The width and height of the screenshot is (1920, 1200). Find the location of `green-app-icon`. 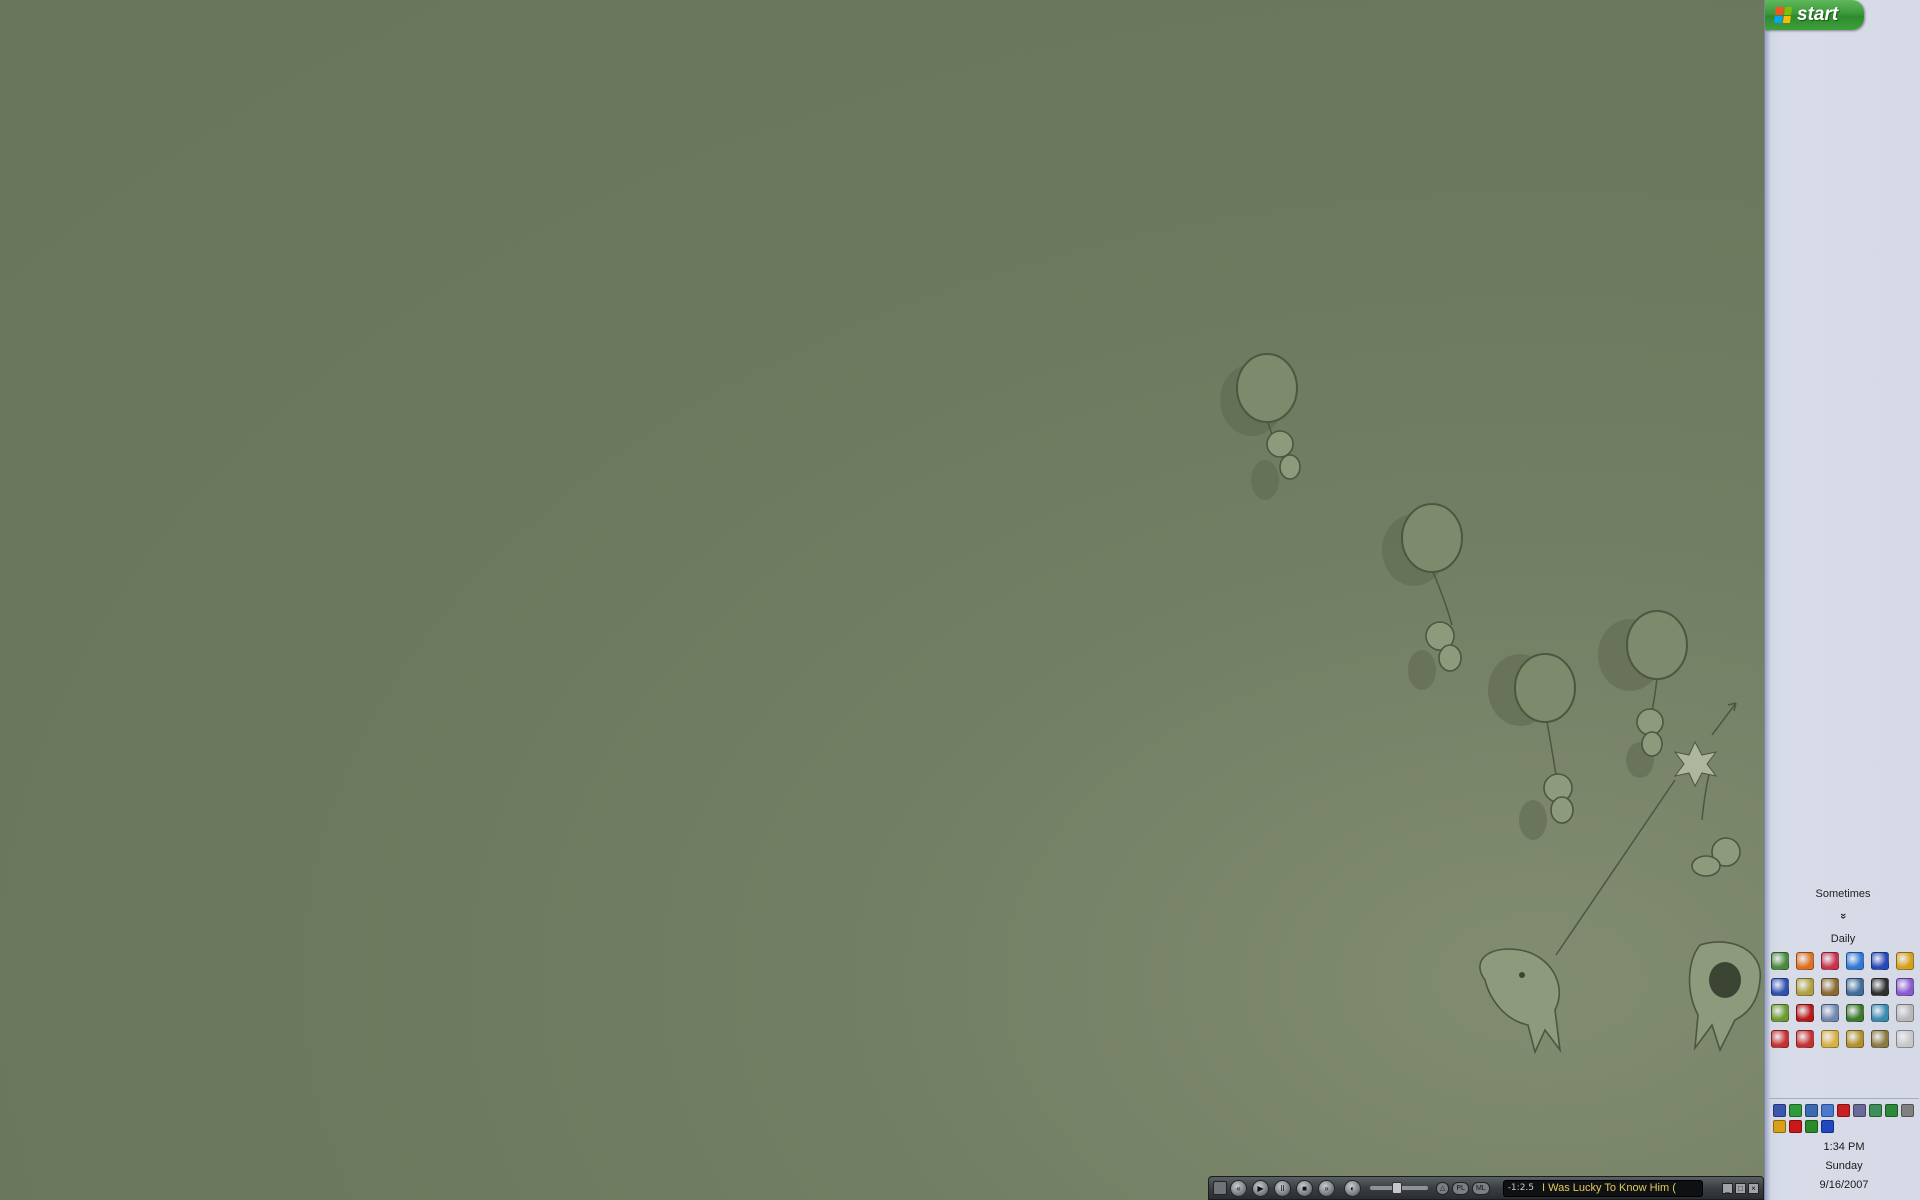

green-app-icon is located at coordinates (1795, 1110).